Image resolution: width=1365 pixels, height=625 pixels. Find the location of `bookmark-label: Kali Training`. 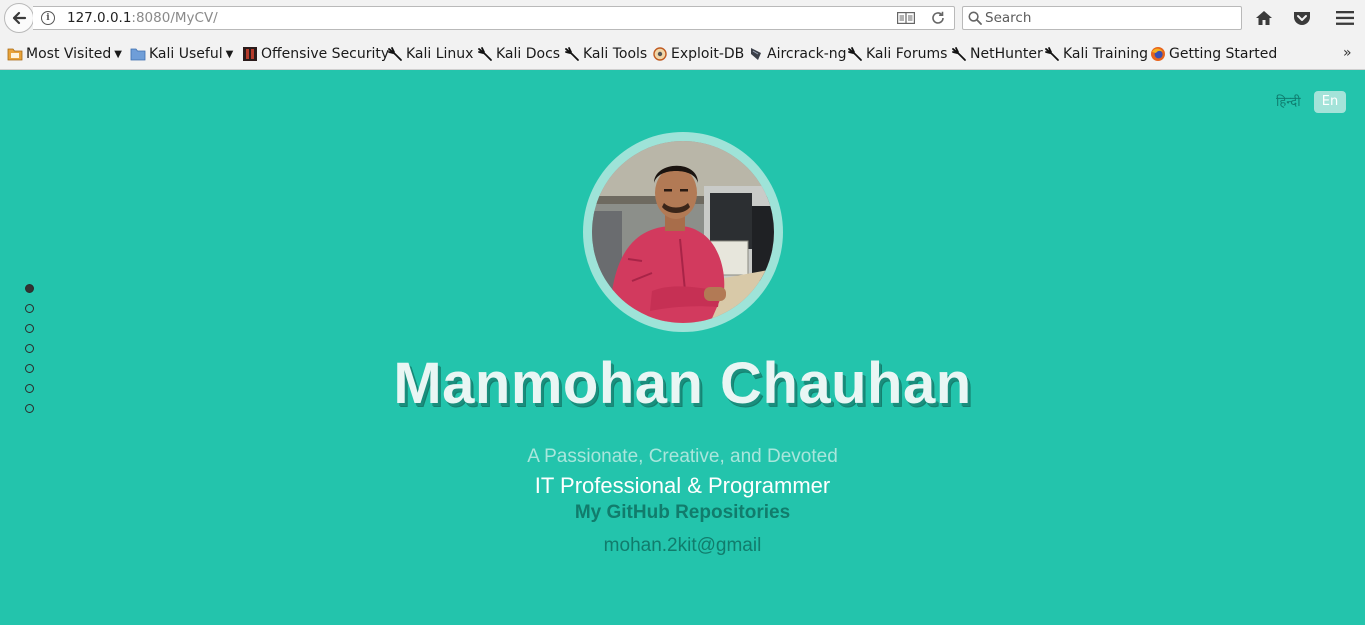

bookmark-label: Kali Training is located at coordinates (1105, 54).